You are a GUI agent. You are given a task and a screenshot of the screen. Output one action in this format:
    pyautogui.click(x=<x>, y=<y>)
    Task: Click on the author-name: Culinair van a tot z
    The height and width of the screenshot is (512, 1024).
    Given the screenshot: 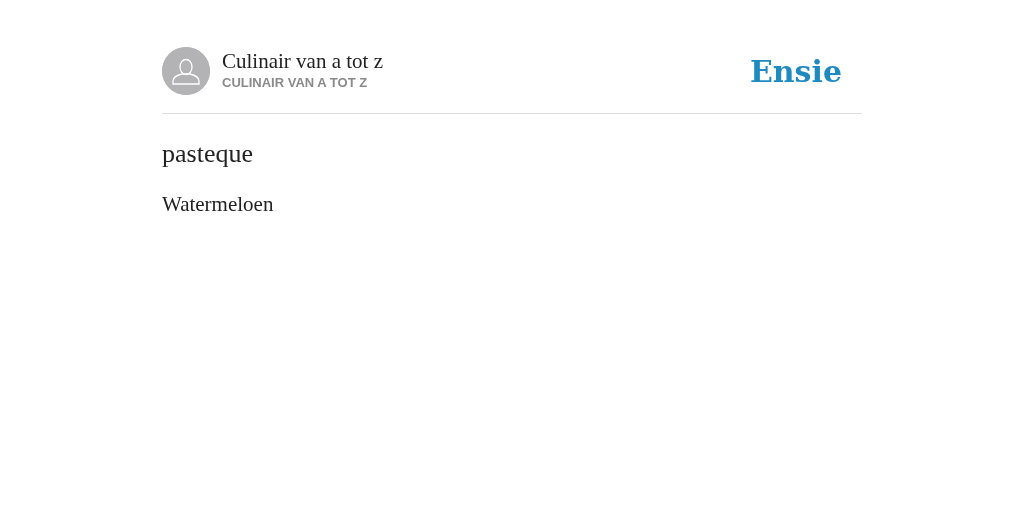 What is the action you would take?
    pyautogui.click(x=302, y=61)
    